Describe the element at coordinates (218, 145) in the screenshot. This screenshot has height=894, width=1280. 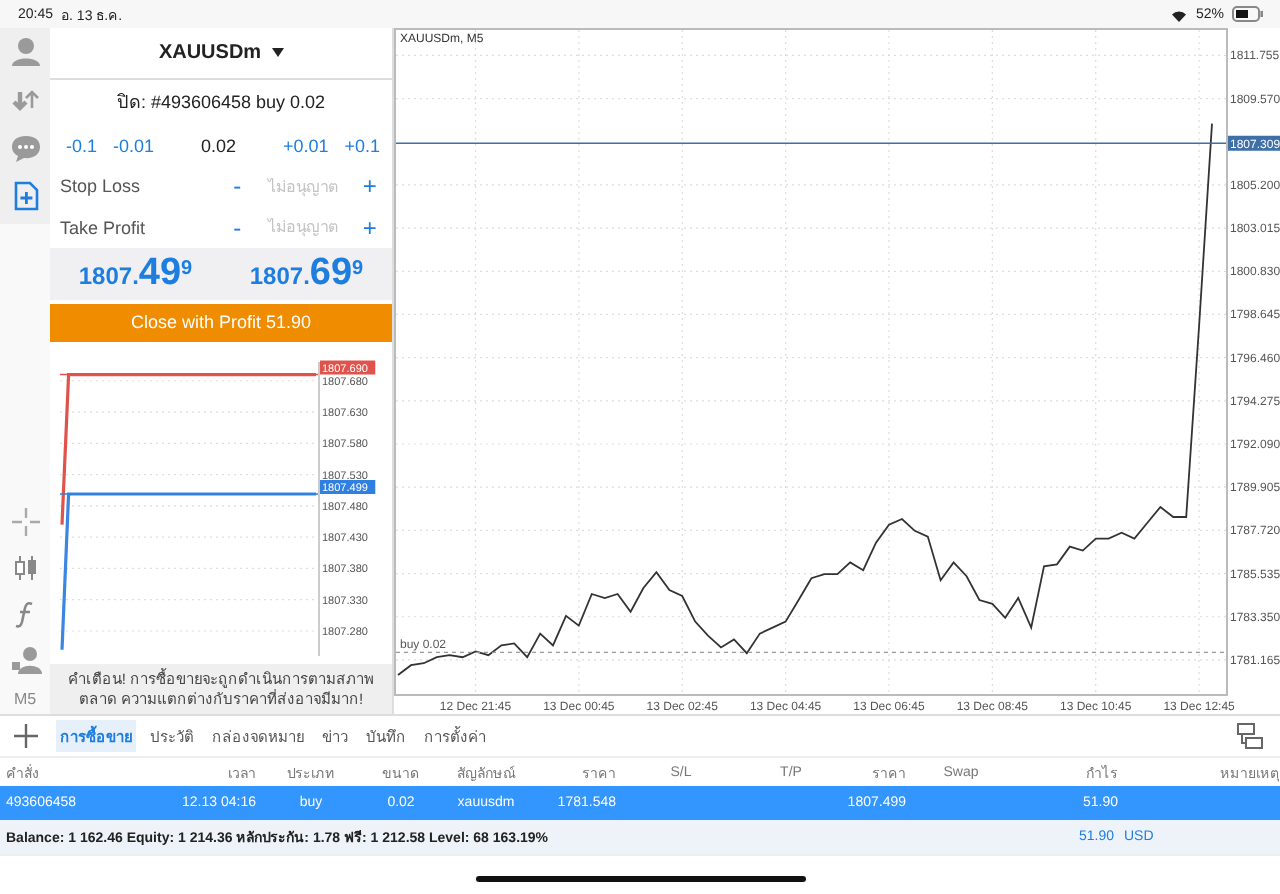
I see `volume-value: 0.02` at that location.